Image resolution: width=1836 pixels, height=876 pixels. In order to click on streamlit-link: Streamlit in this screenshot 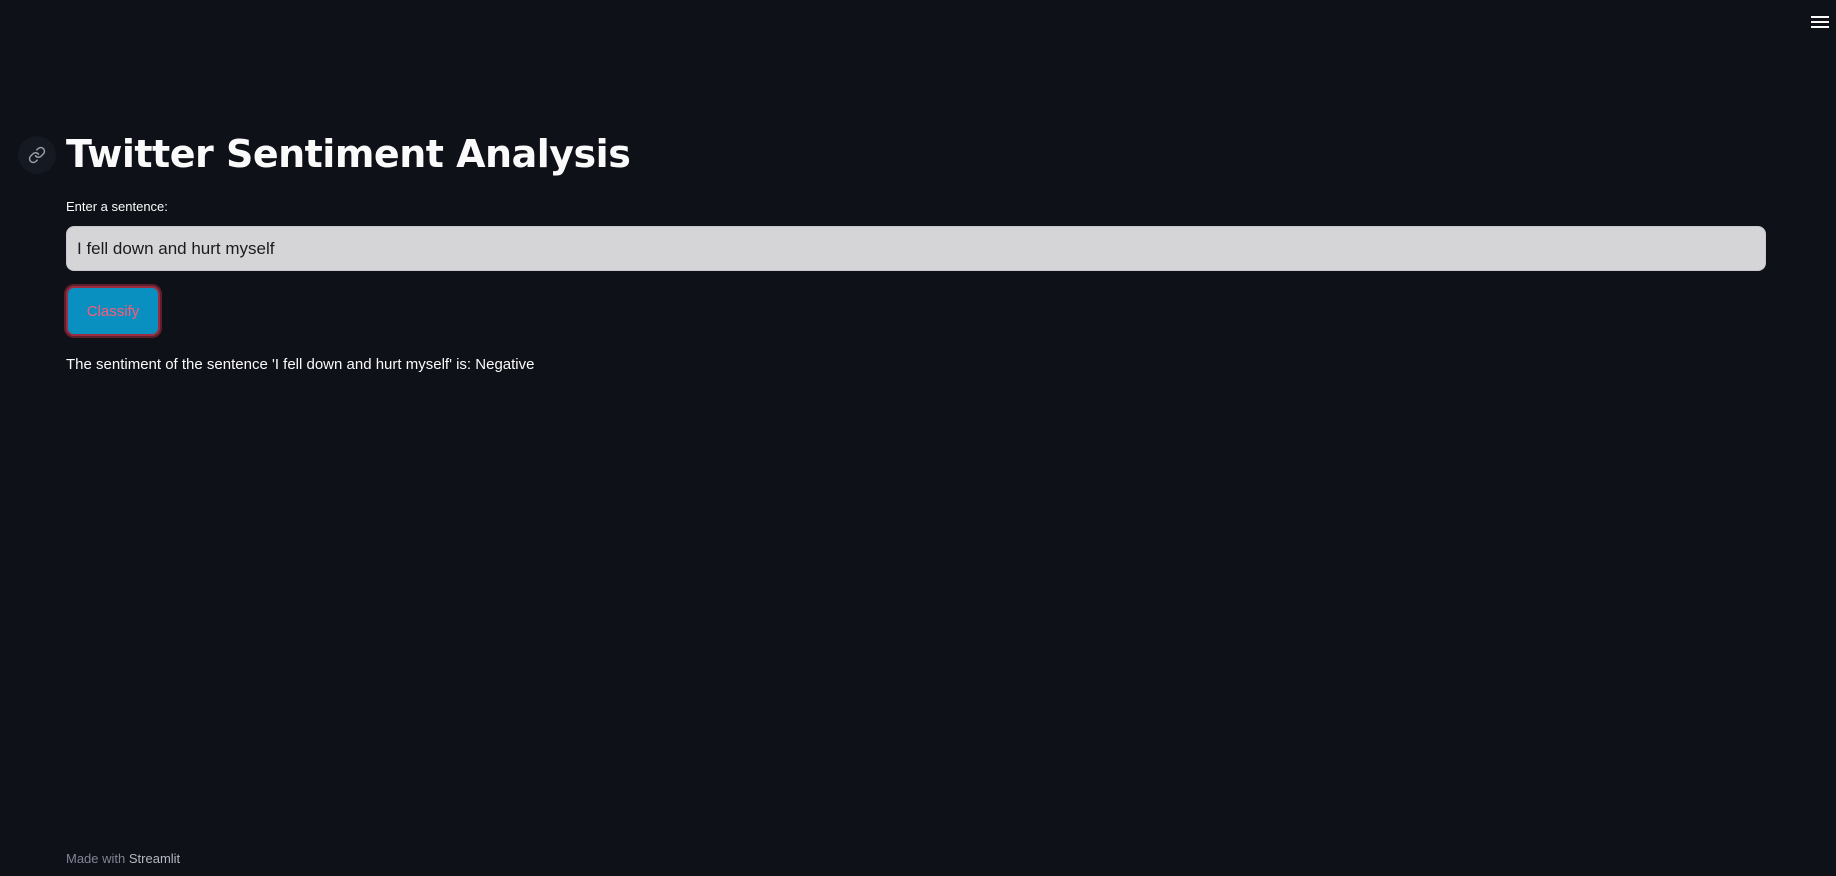, I will do `click(154, 858)`.